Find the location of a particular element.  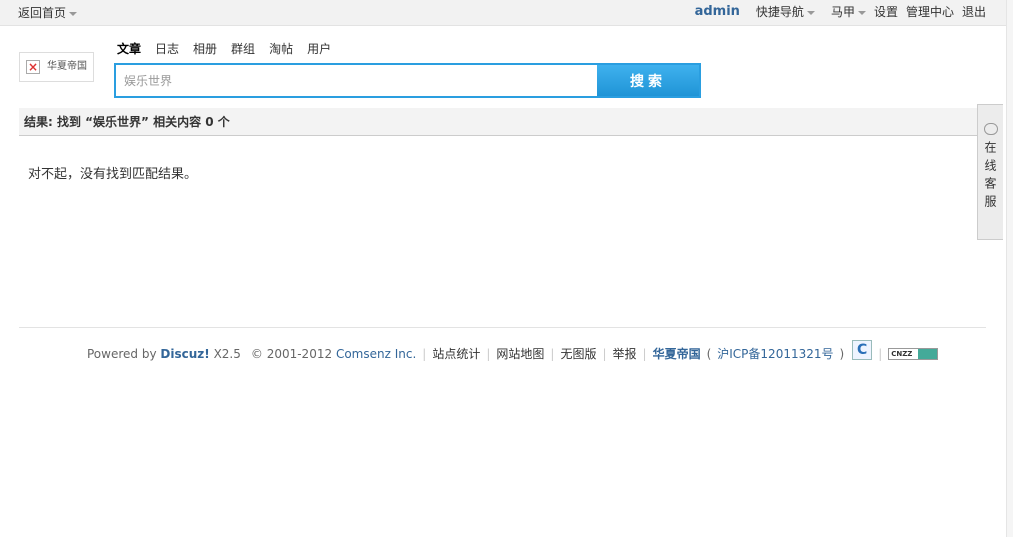

admin-center-link: 管理中心 is located at coordinates (930, 11).